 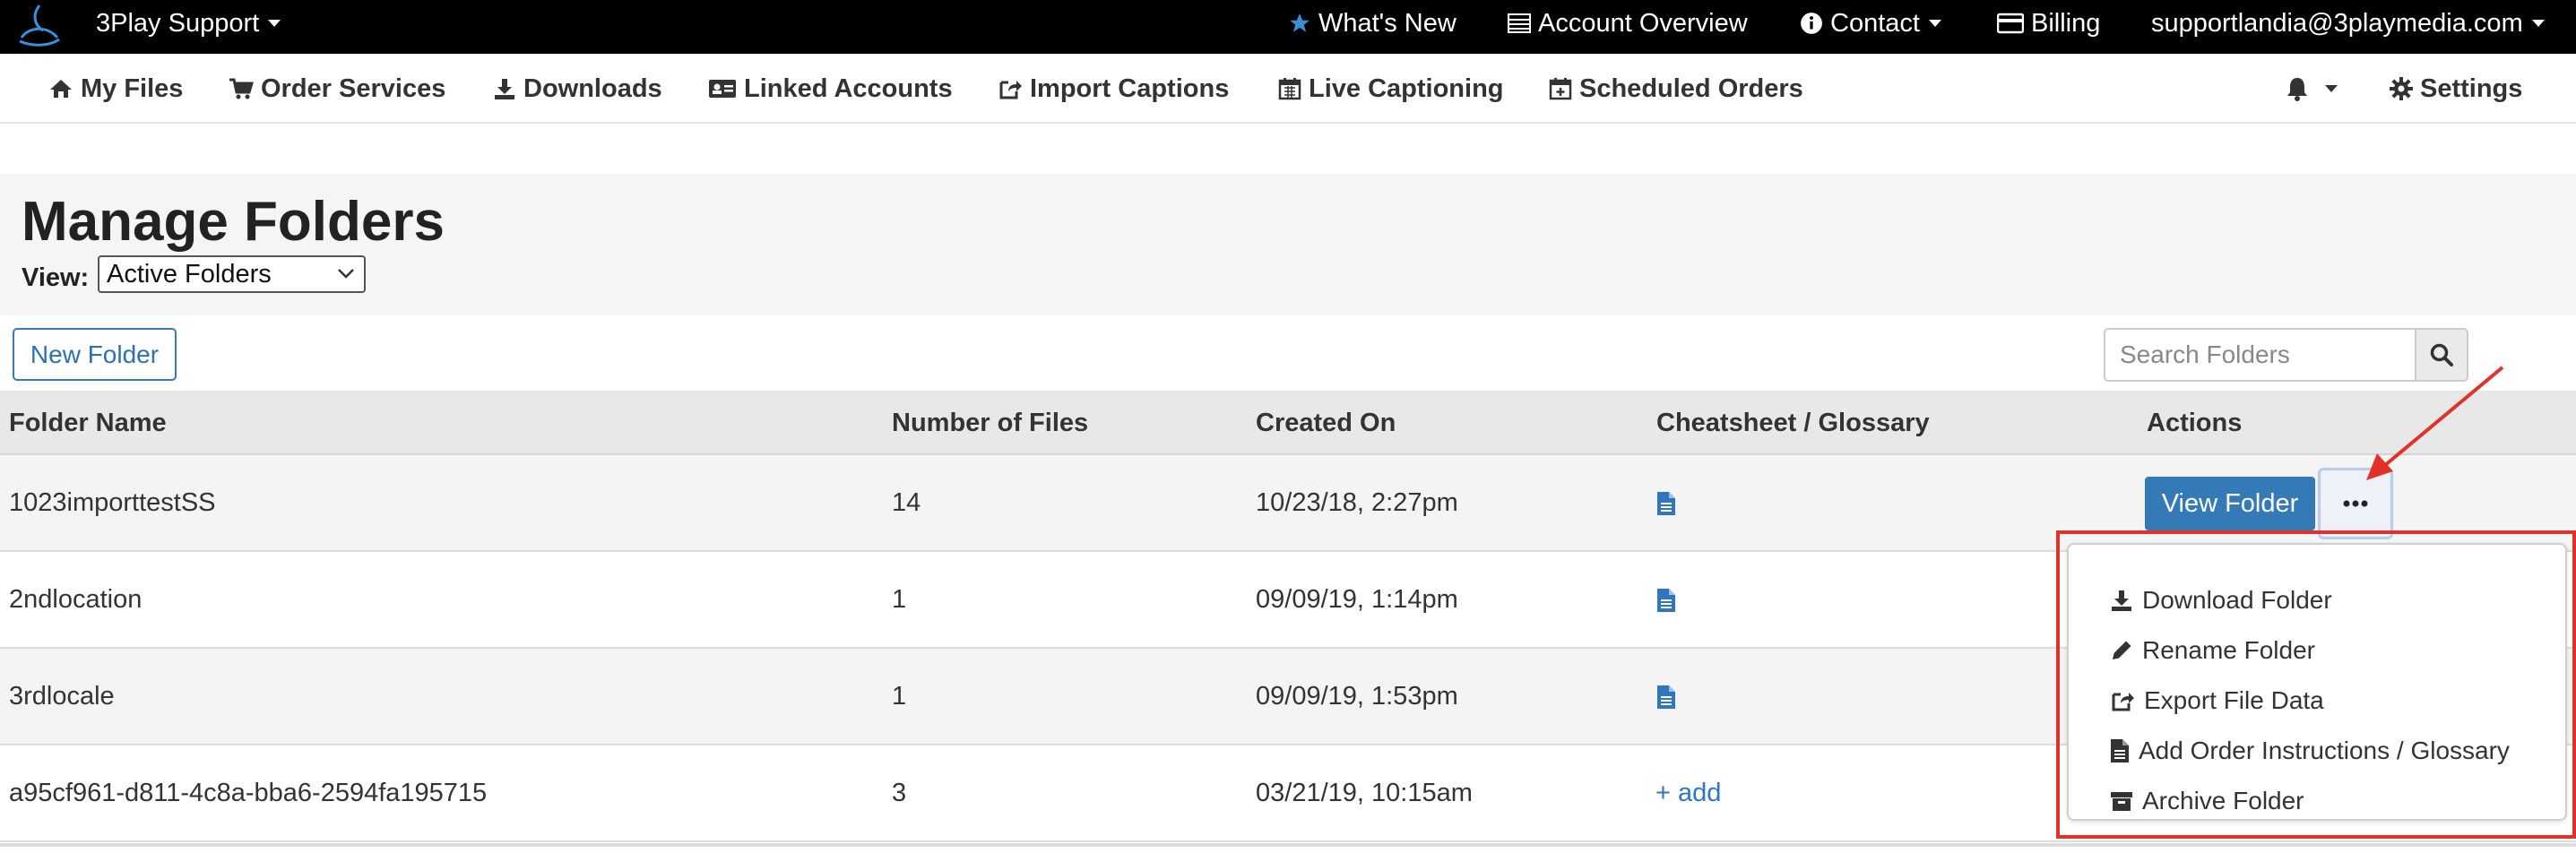 I want to click on billing-link: Billing, so click(x=2048, y=23).